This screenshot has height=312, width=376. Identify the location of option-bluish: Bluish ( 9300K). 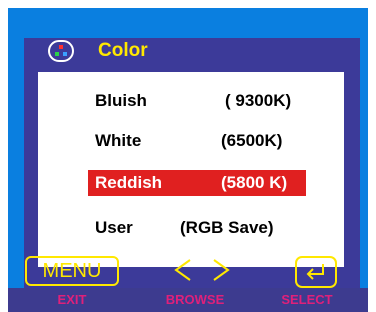
(200, 101).